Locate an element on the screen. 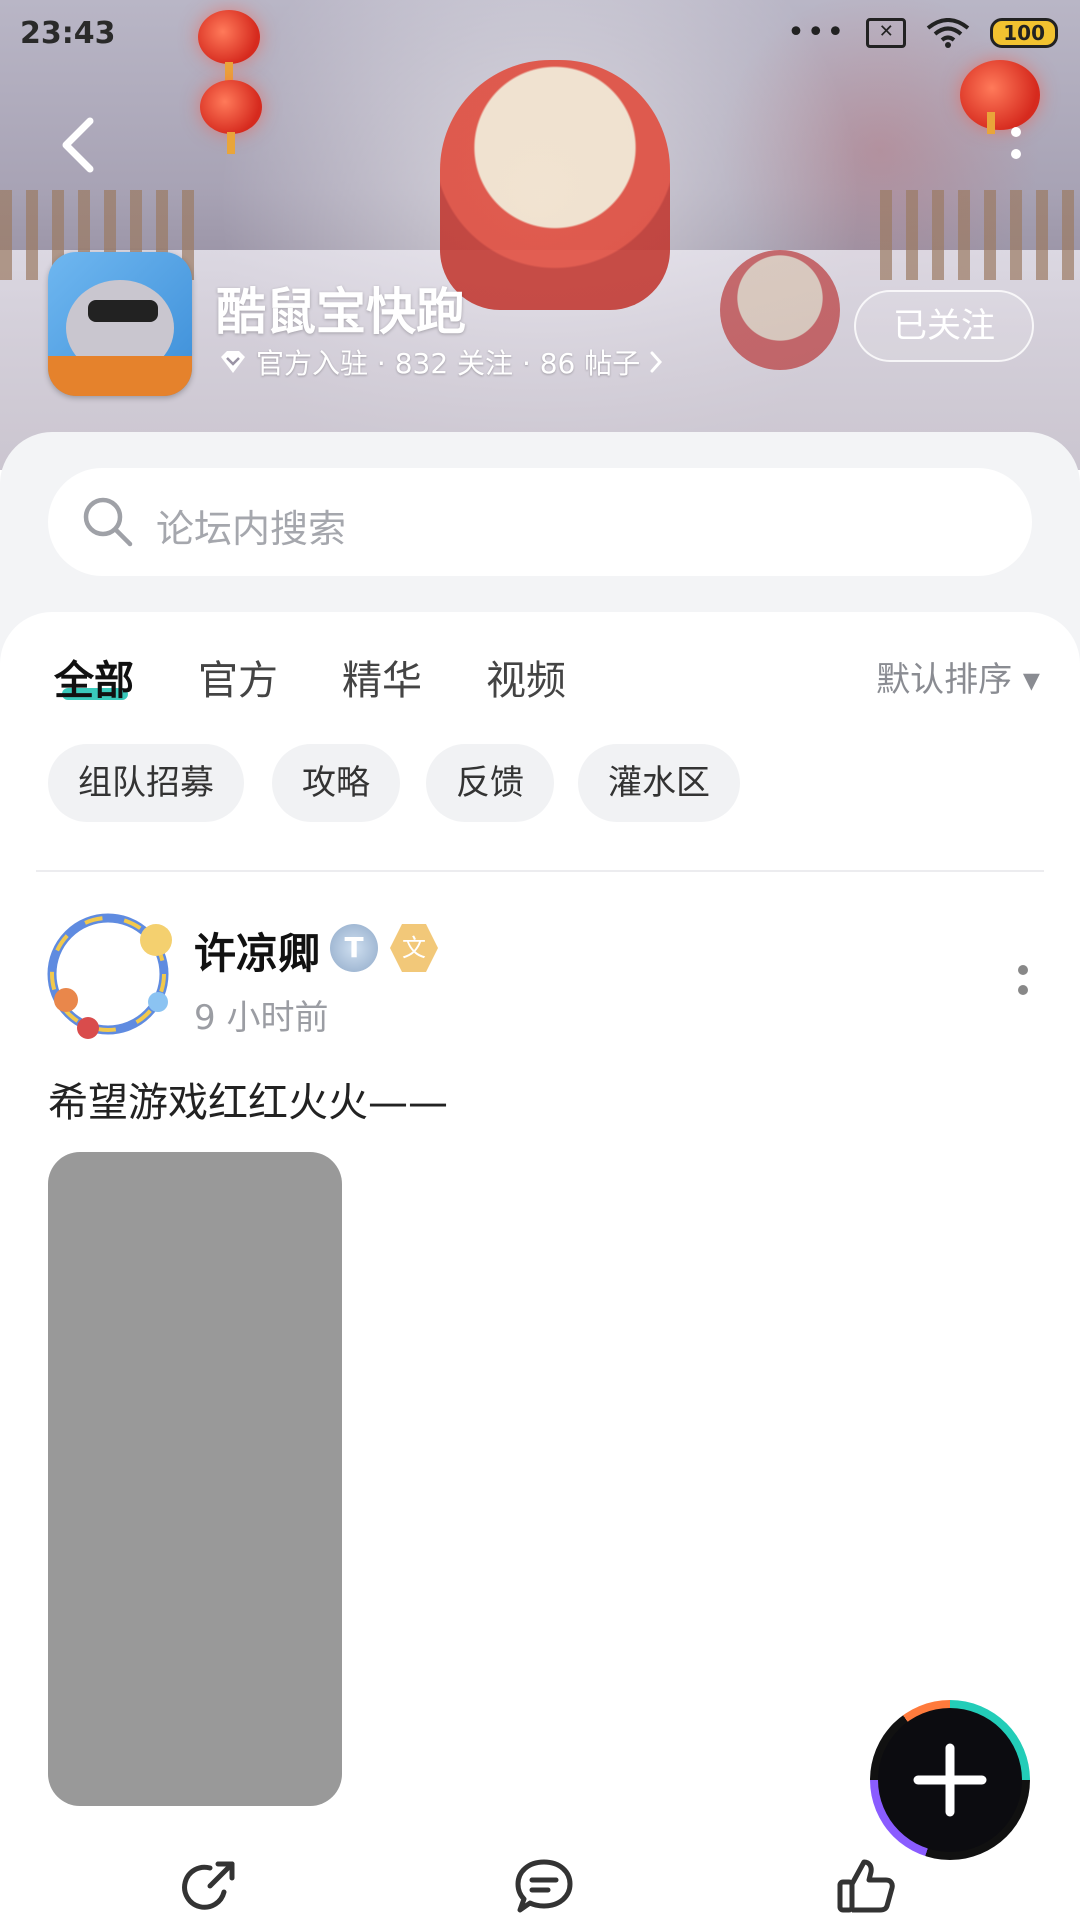 The width and height of the screenshot is (1080, 1920). more-vertical-icon is located at coordinates (1016, 145).